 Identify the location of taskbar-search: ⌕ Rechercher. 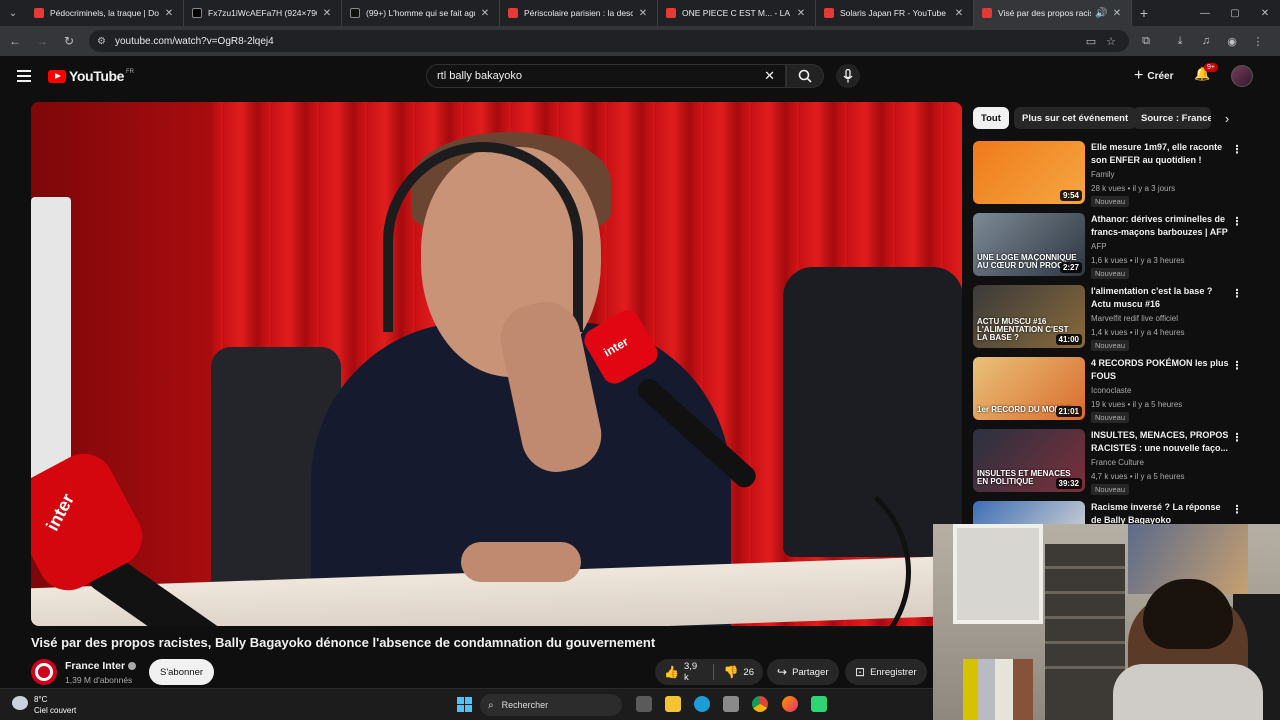
(551, 705).